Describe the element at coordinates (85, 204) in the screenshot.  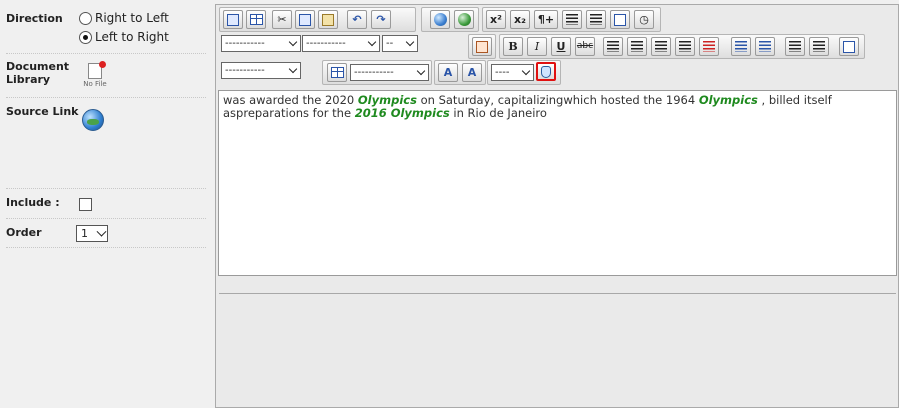
I see `include-checkbox` at that location.